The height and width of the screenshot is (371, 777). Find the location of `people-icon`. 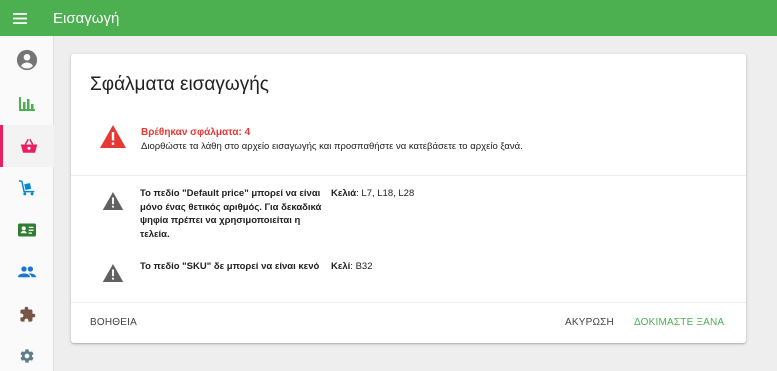

people-icon is located at coordinates (27, 272).